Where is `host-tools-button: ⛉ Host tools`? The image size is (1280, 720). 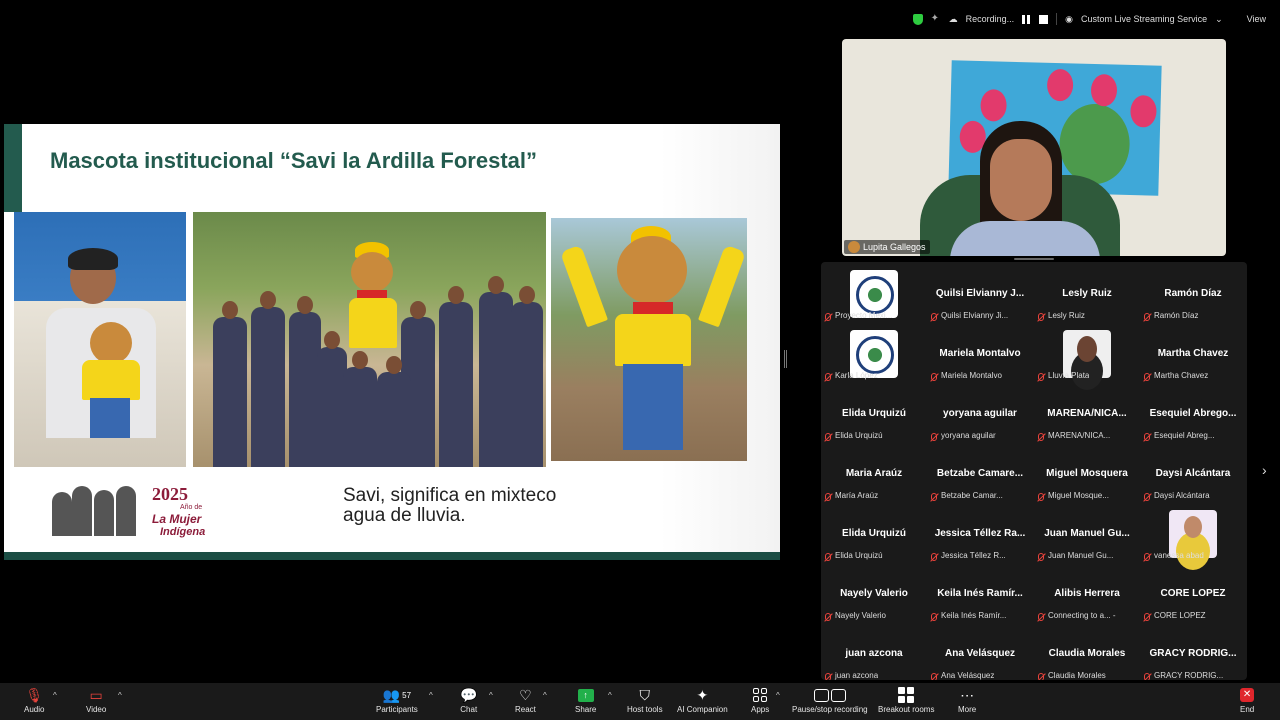
host-tools-button: ⛉ Host tools is located at coordinates (645, 702).